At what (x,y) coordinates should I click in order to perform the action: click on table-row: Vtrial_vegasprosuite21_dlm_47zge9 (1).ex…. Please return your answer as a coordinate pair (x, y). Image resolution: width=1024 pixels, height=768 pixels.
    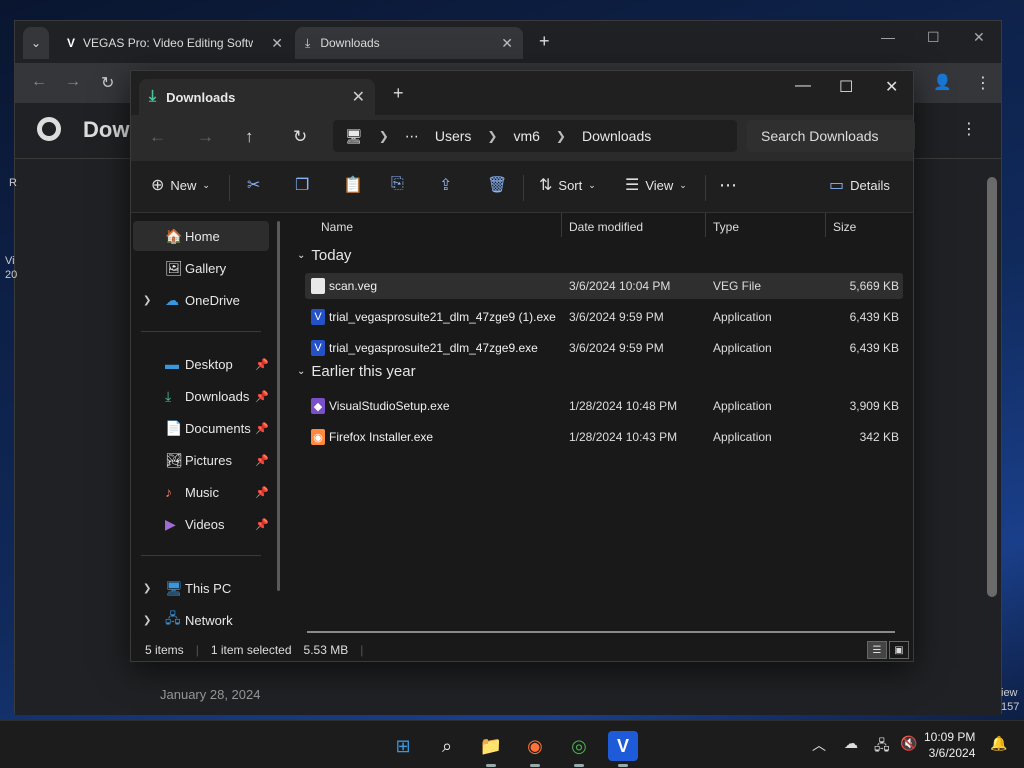
    Looking at the image, I should click on (604, 317).